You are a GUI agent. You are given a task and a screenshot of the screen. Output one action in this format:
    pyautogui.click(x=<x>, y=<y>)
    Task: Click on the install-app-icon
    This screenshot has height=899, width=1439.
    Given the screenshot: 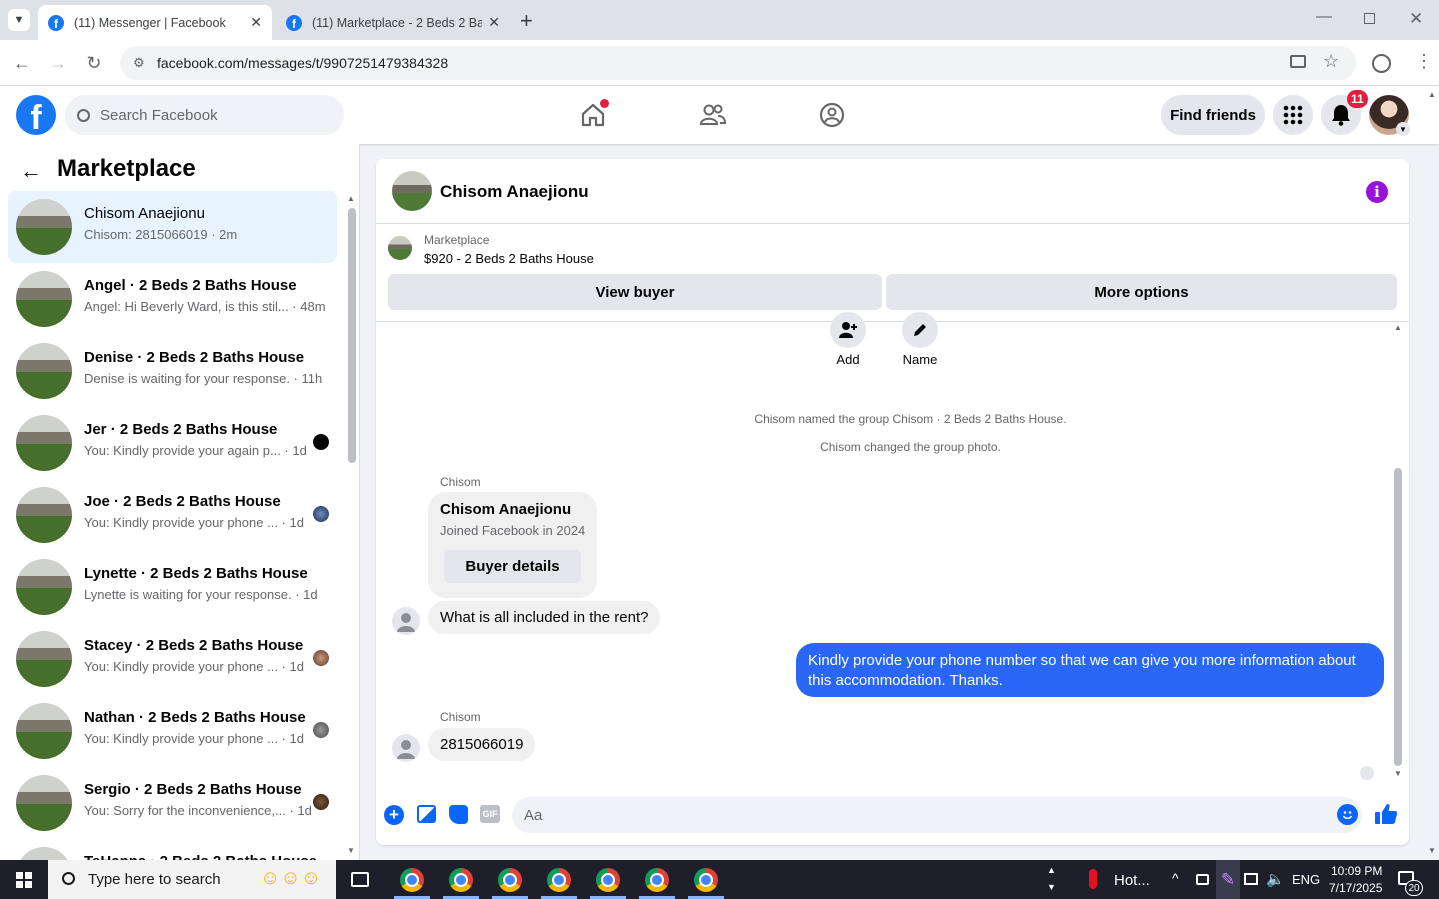 What is the action you would take?
    pyautogui.click(x=1298, y=61)
    